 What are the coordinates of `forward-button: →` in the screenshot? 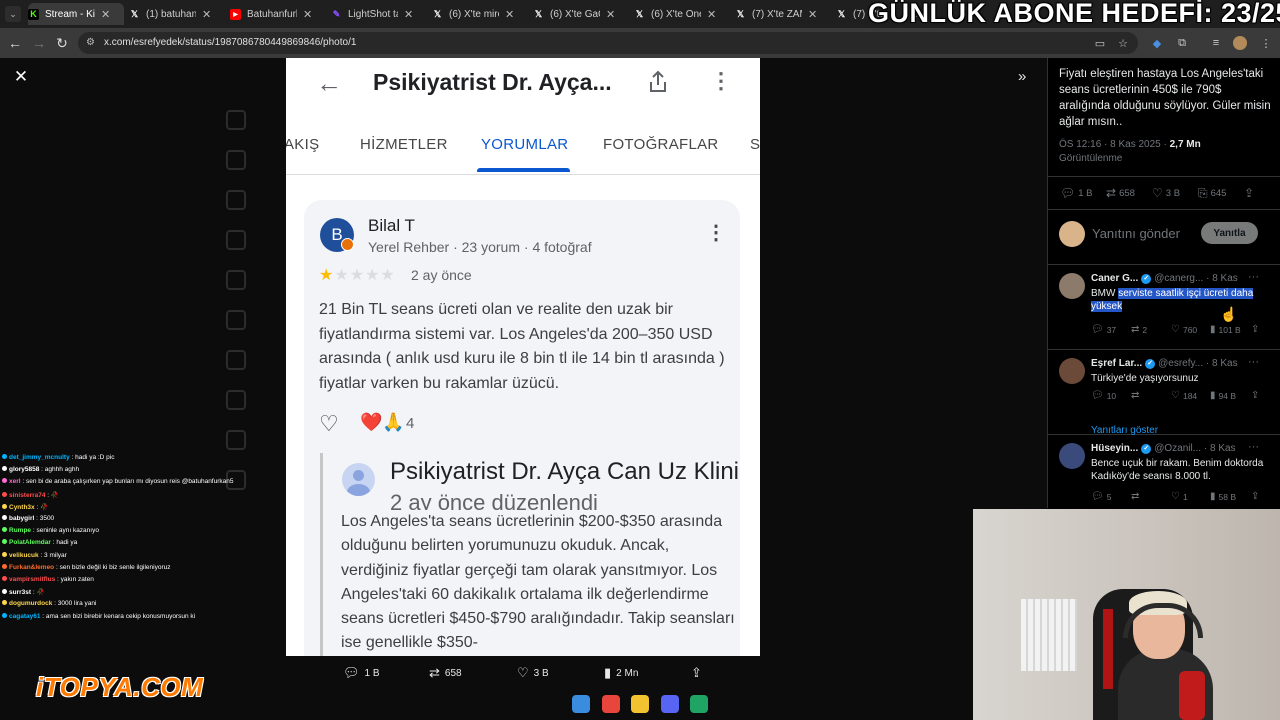 It's located at (39, 43).